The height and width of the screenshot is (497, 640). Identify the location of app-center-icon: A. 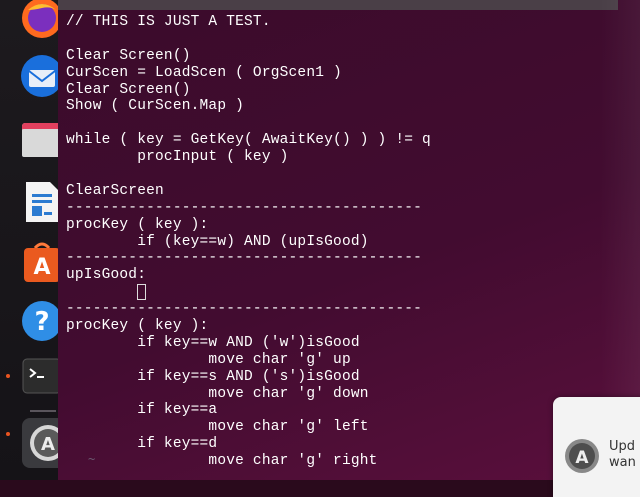
(42, 262).